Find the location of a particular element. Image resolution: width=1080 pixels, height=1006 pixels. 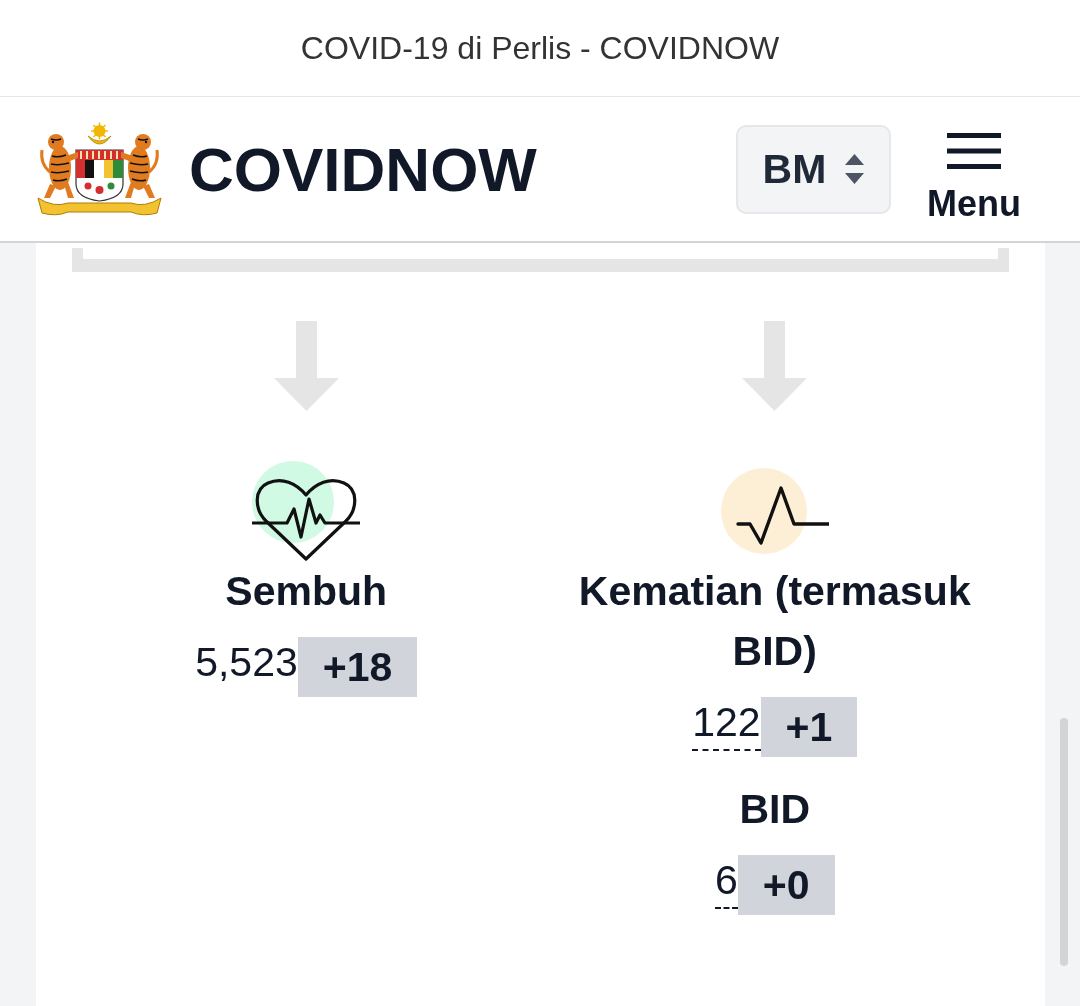

stat-label: BID is located at coordinates (775, 809).